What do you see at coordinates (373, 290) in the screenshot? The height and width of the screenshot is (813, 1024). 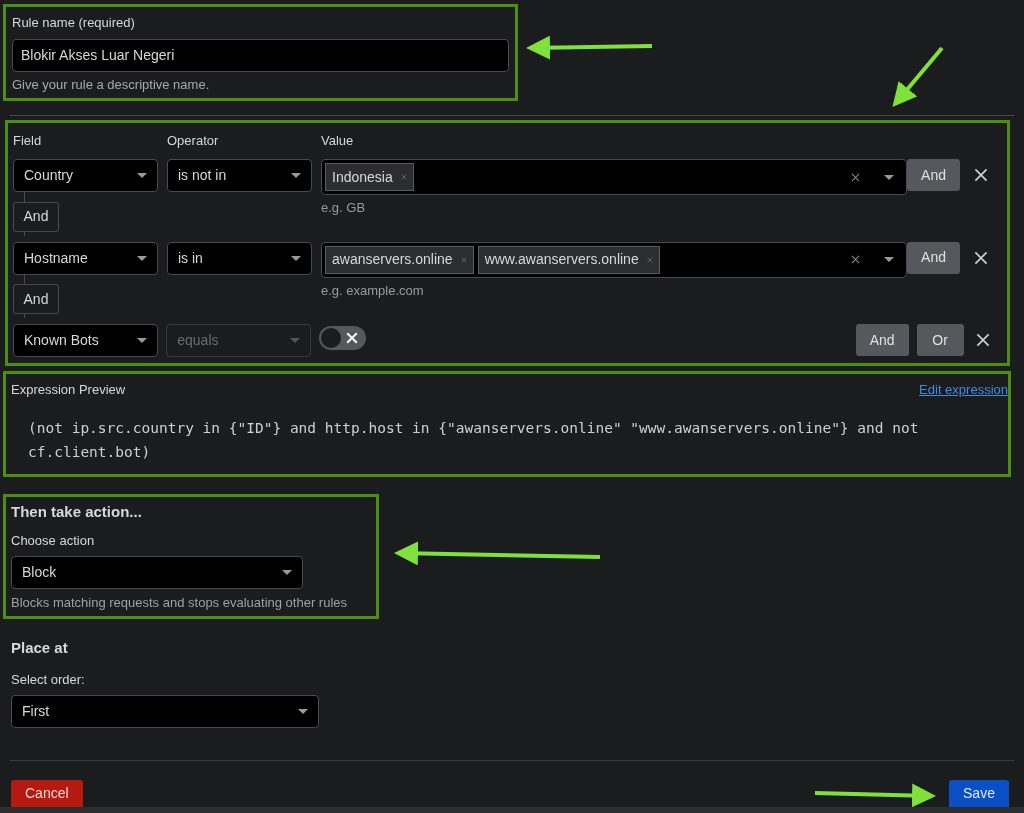 I see `hint-text: e.g. example.com` at bounding box center [373, 290].